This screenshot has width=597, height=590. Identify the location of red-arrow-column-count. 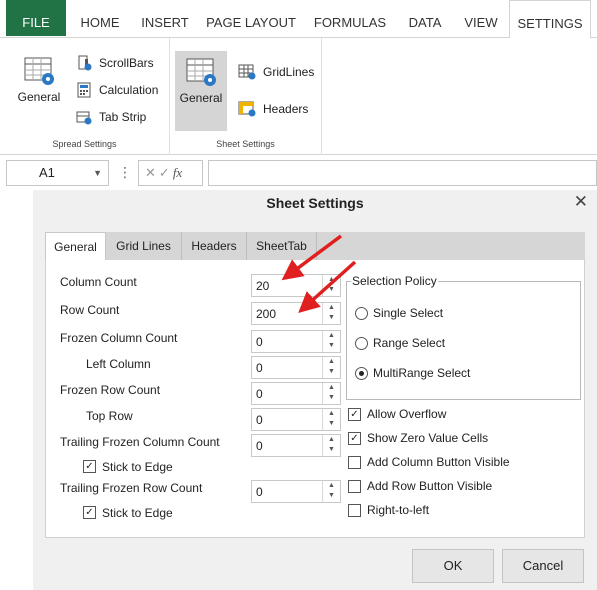
(312, 257).